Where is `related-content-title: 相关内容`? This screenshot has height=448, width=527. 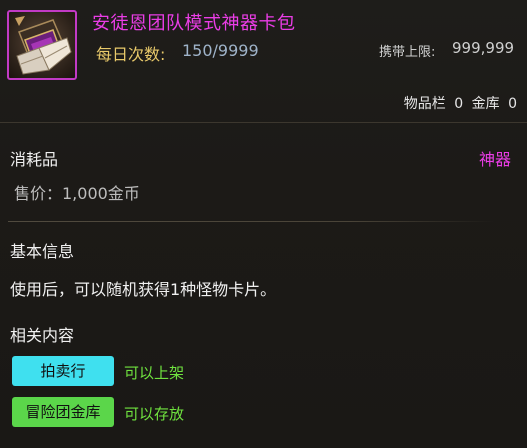
related-content-title: 相关内容 is located at coordinates (42, 335).